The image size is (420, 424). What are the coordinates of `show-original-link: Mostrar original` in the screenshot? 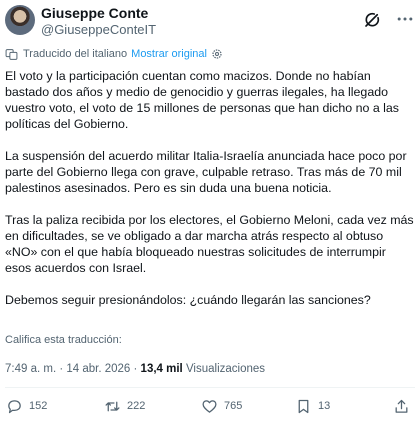 It's located at (169, 54).